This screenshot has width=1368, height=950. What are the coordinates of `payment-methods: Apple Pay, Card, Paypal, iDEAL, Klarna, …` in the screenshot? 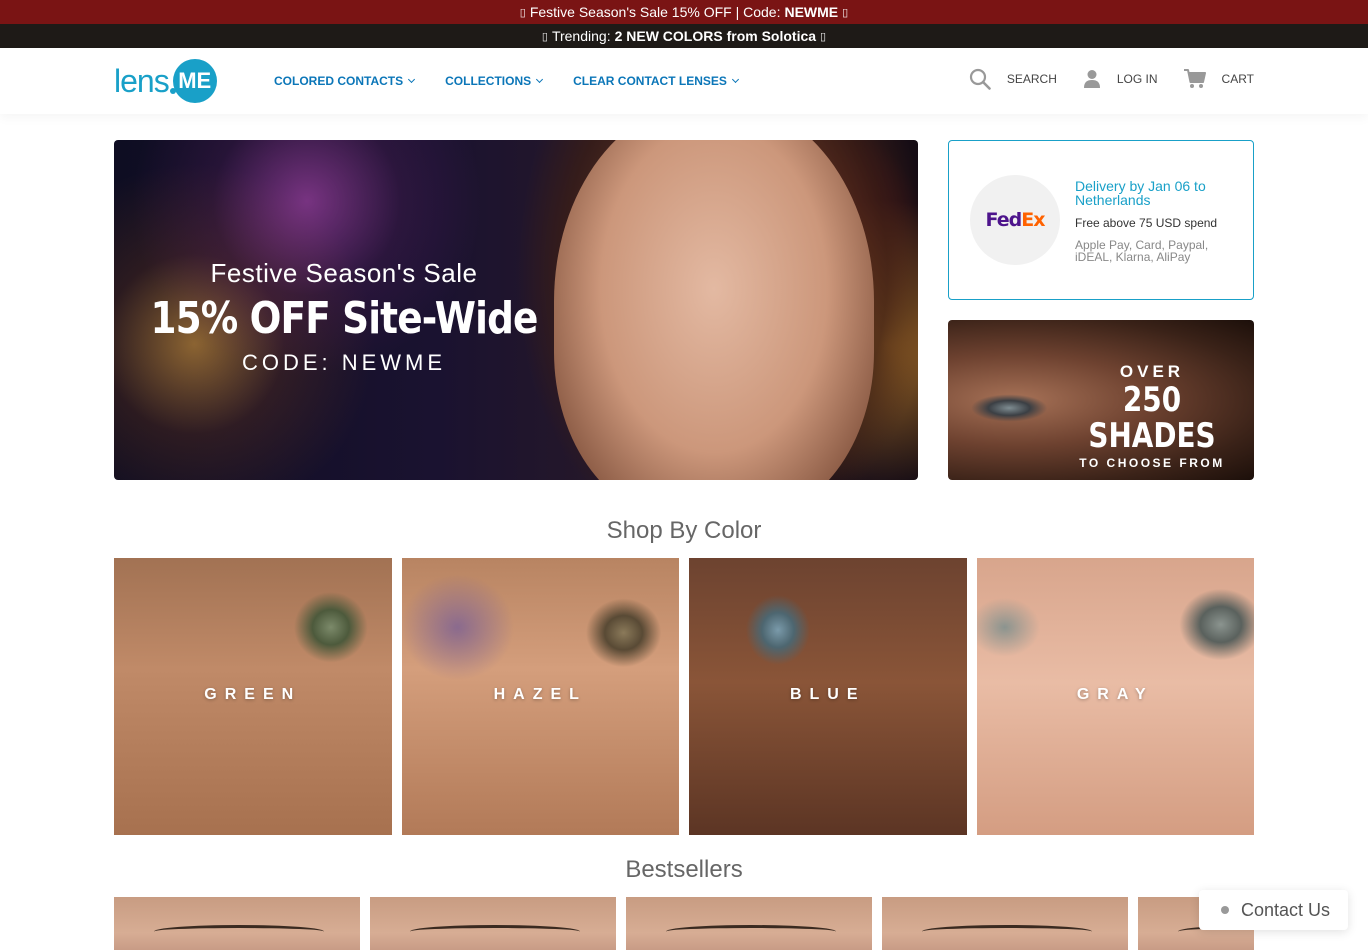 It's located at (1142, 251).